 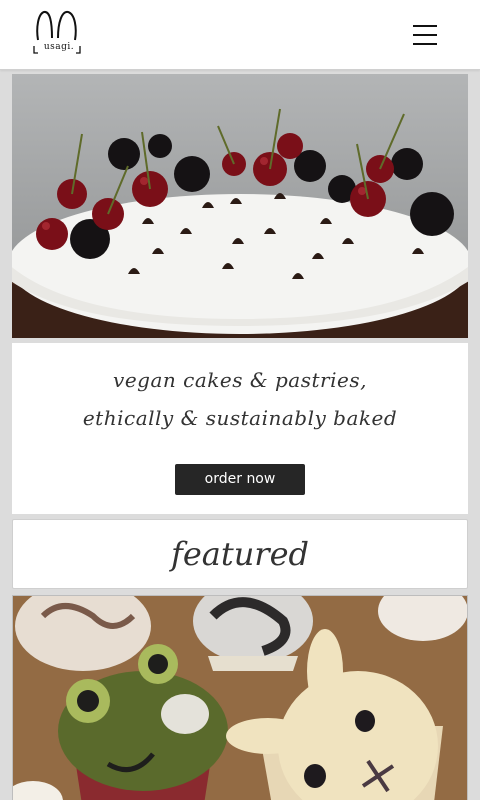 What do you see at coordinates (240, 418) in the screenshot?
I see `tagline-line-2: ethically & sustainably baked` at bounding box center [240, 418].